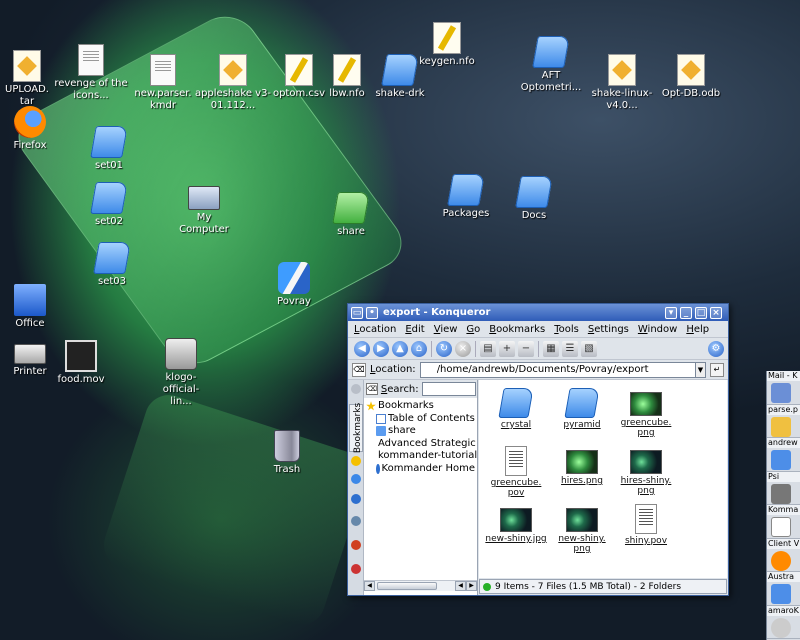 This screenshot has height=640, width=800. What do you see at coordinates (717, 369) in the screenshot?
I see `go-icon: ↵` at bounding box center [717, 369].